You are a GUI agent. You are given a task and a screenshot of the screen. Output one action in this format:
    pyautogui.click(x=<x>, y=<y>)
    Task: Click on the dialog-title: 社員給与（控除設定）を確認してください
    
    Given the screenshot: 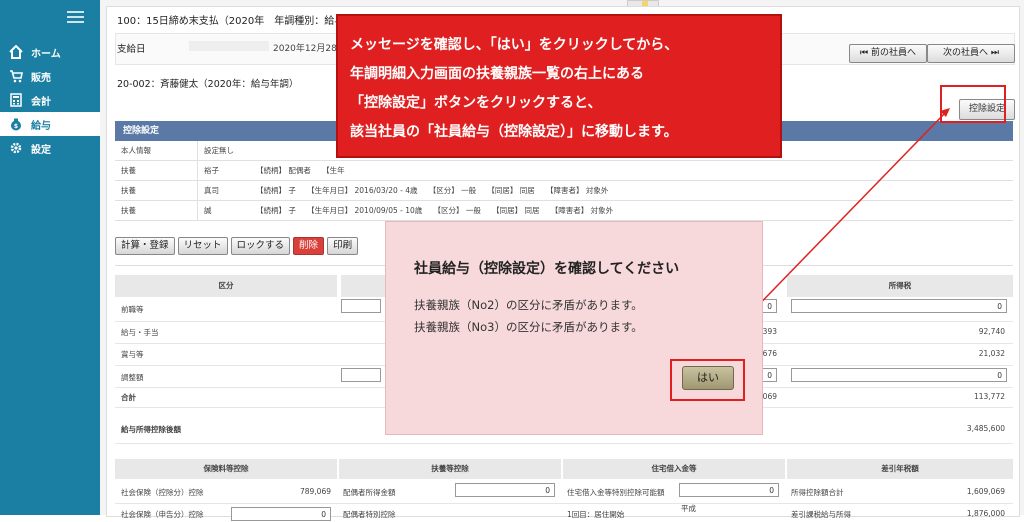 What is the action you would take?
    pyautogui.click(x=547, y=269)
    